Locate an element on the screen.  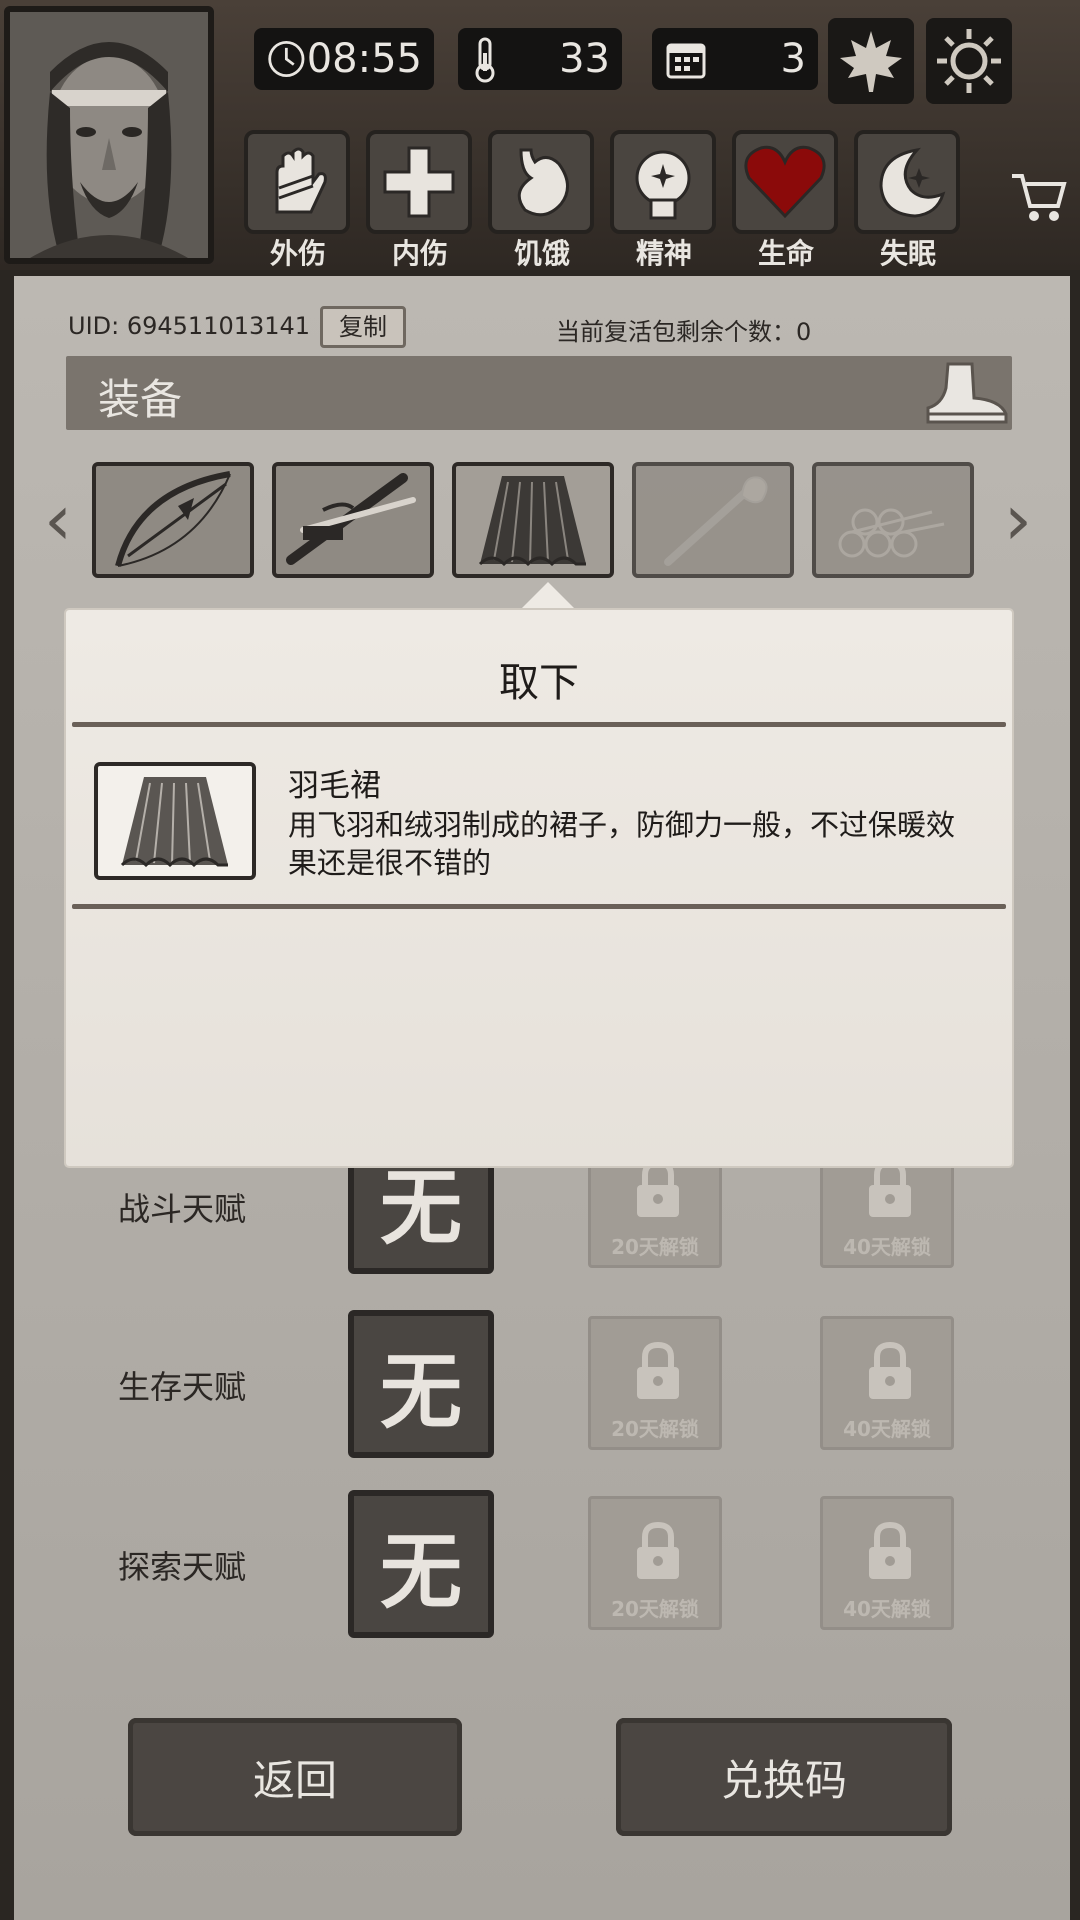
talent-lock-survival-20: 20天解锁 is located at coordinates (655, 1383).